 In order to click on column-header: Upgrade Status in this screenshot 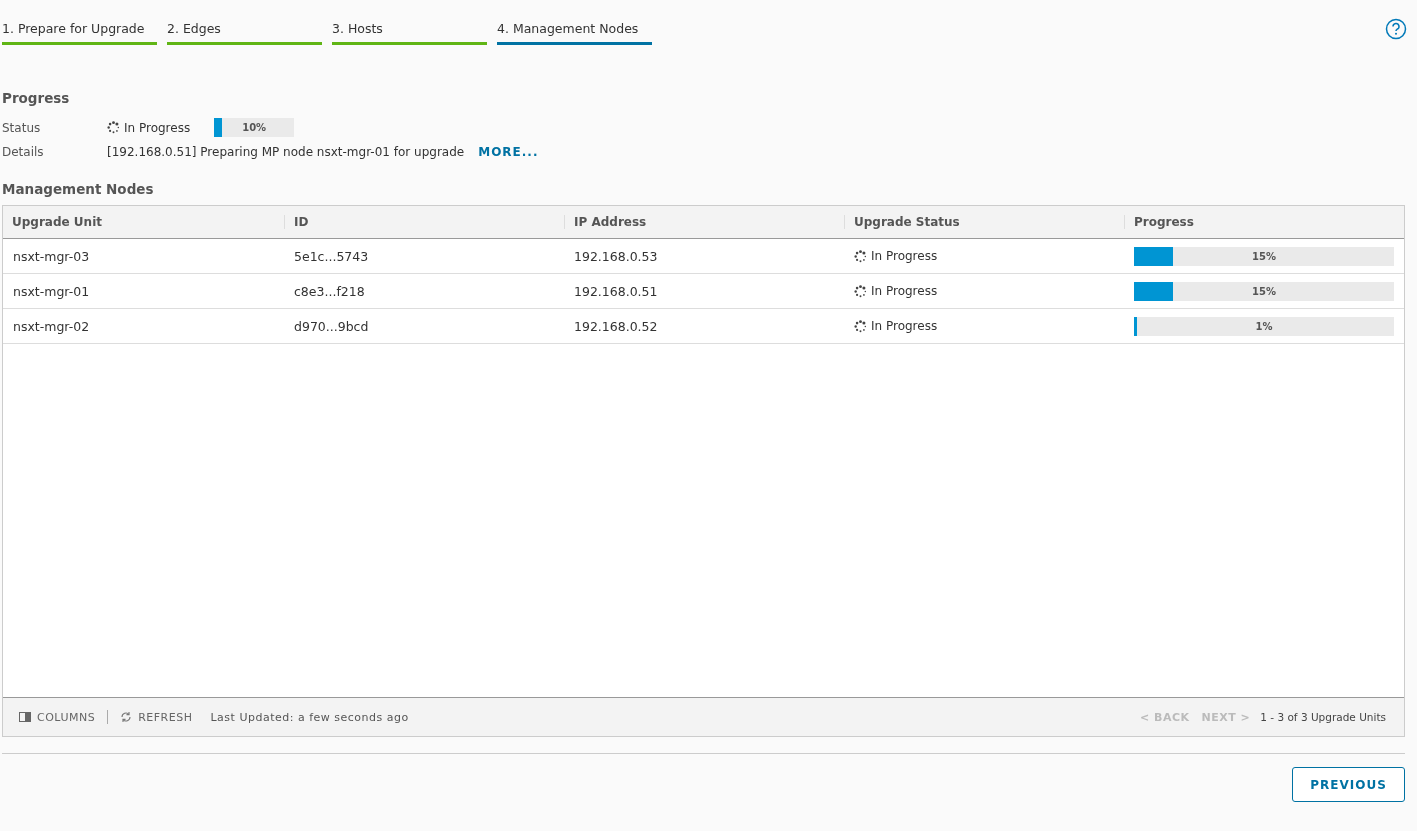, I will do `click(984, 222)`.